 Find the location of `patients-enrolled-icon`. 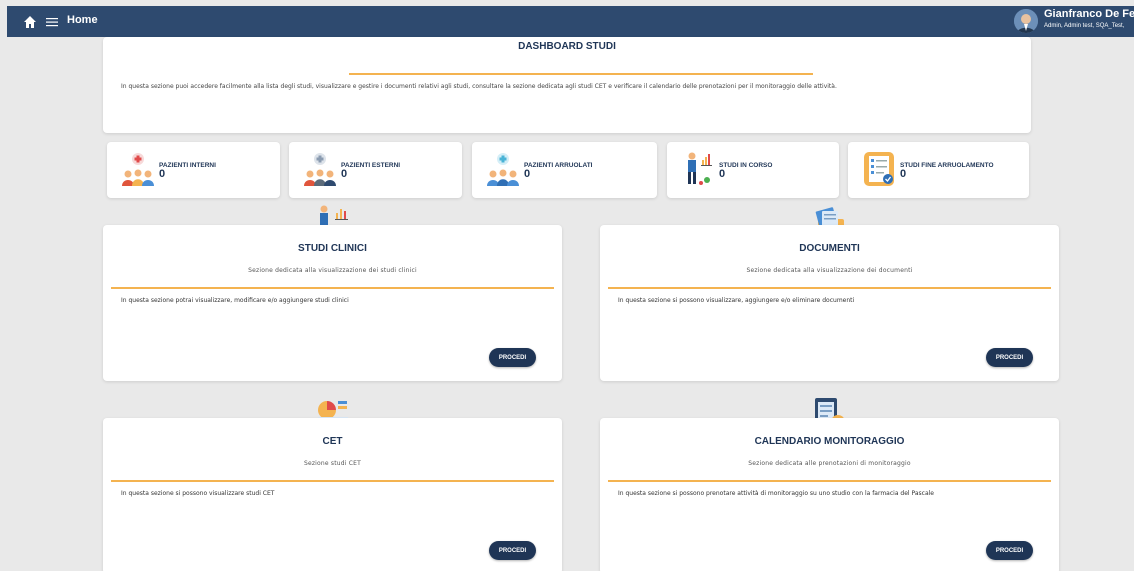

patients-enrolled-icon is located at coordinates (503, 169).